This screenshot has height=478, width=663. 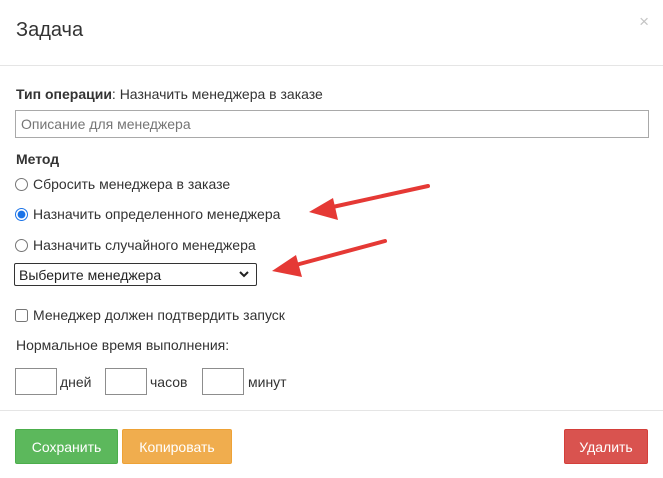 What do you see at coordinates (157, 214) in the screenshot?
I see `method-option-label: Назначить определенного менеджера` at bounding box center [157, 214].